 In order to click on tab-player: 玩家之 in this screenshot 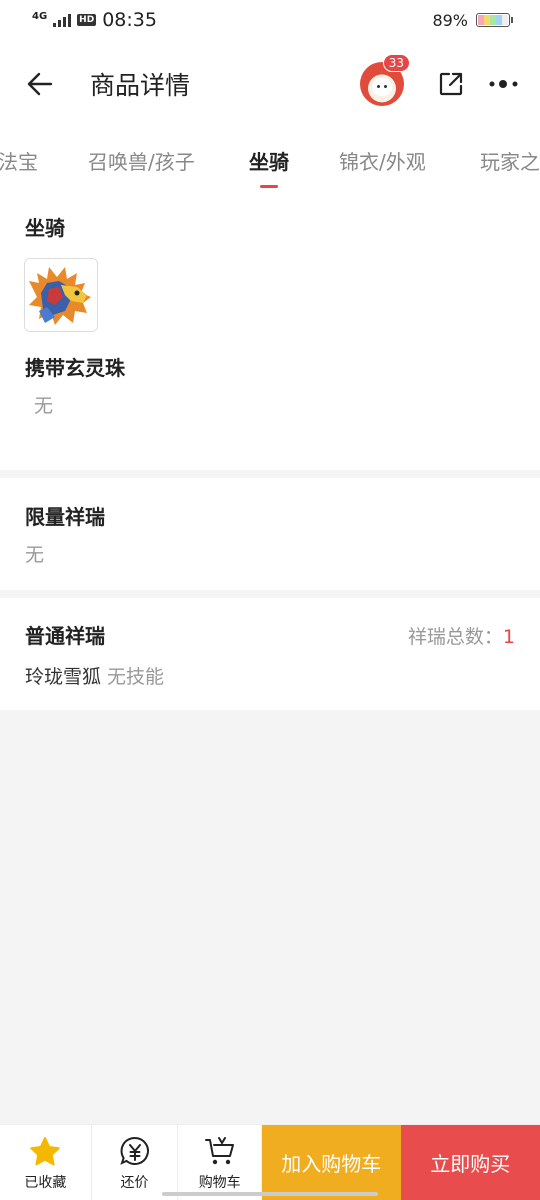, I will do `click(510, 160)`.